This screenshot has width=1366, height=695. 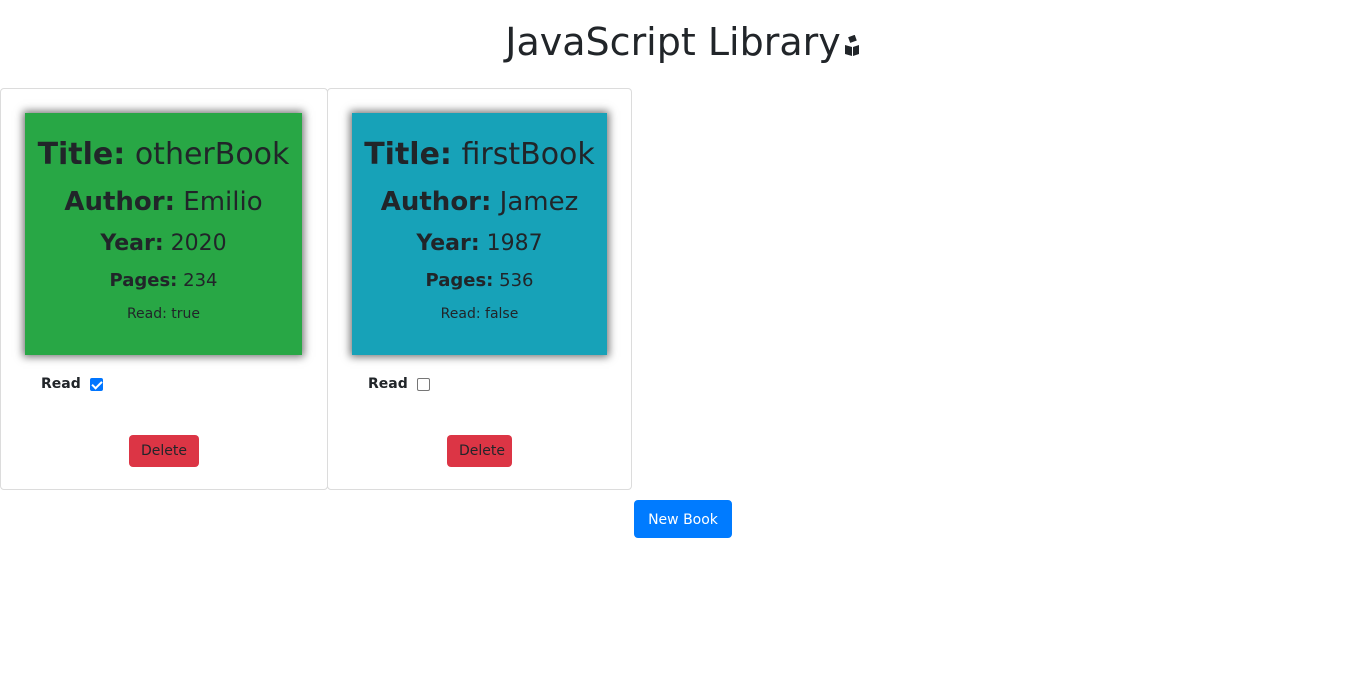 What do you see at coordinates (479, 202) in the screenshot?
I see `book-author: Author: Jamez` at bounding box center [479, 202].